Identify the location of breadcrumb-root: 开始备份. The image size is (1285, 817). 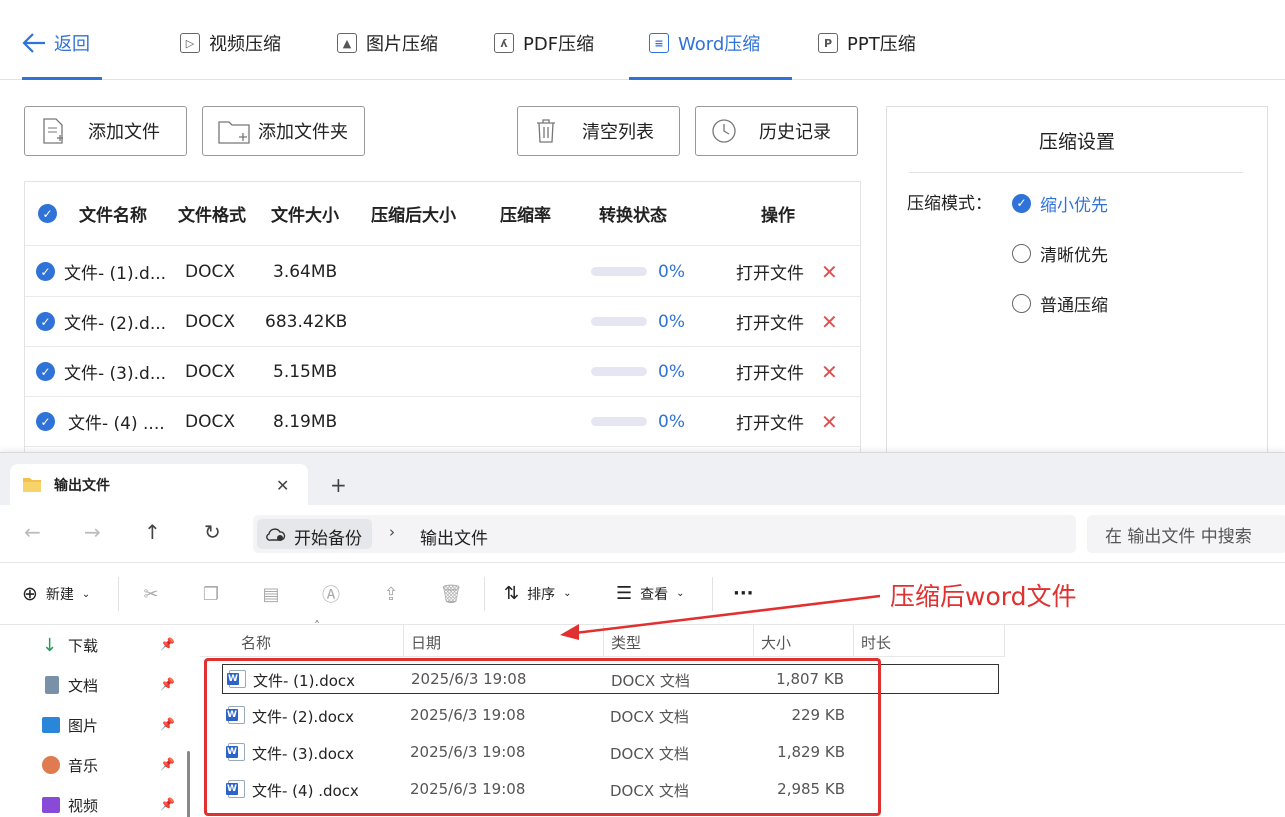
(314, 534).